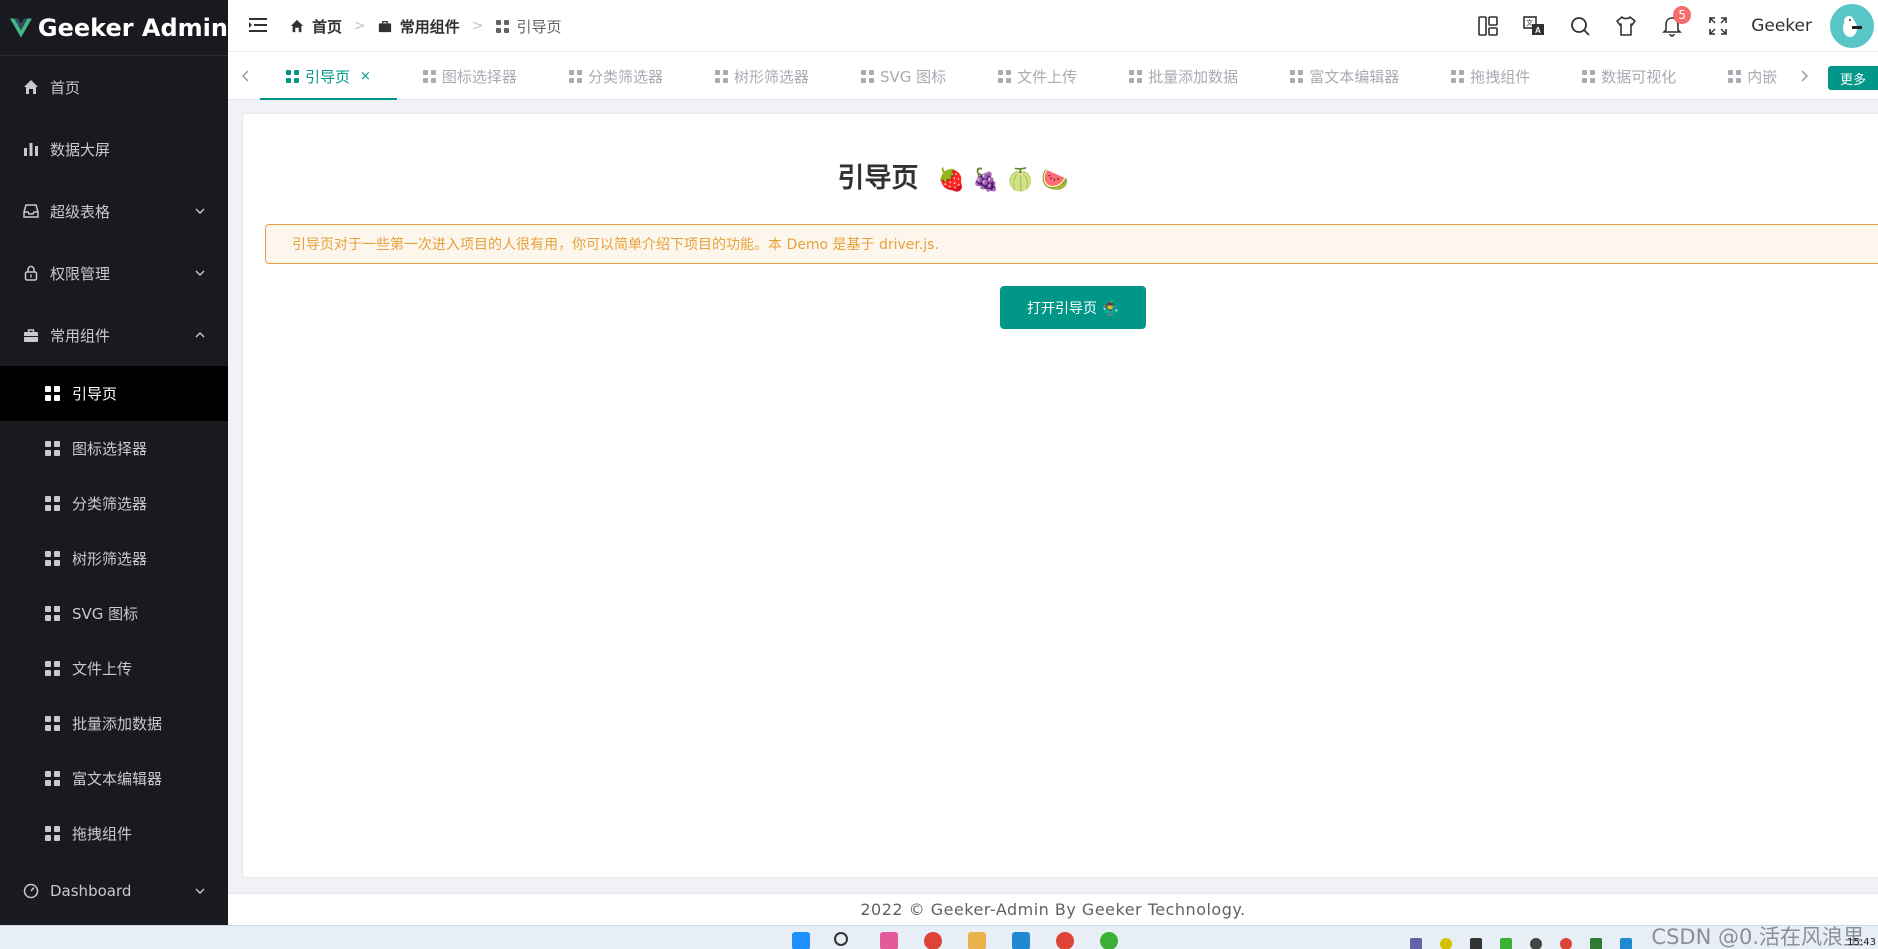  What do you see at coordinates (384, 26) in the screenshot?
I see `briefcase-icon` at bounding box center [384, 26].